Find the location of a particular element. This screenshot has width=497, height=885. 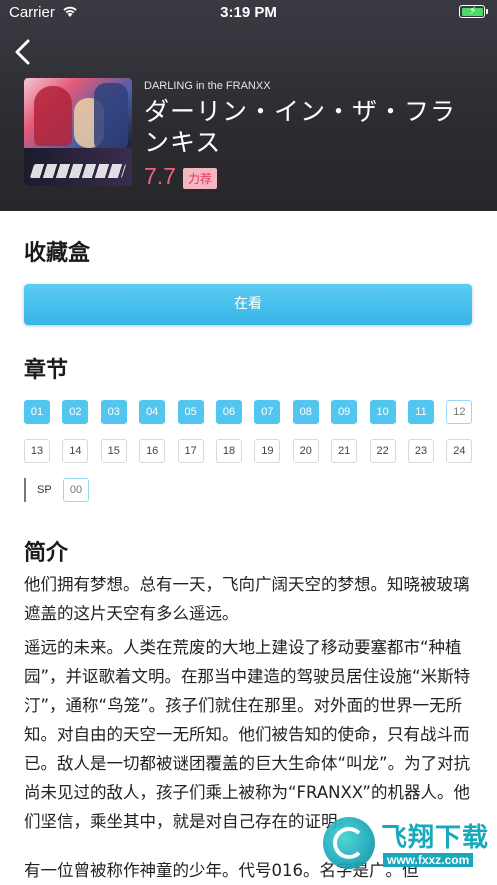

episode-button: 14 is located at coordinates (75, 451).